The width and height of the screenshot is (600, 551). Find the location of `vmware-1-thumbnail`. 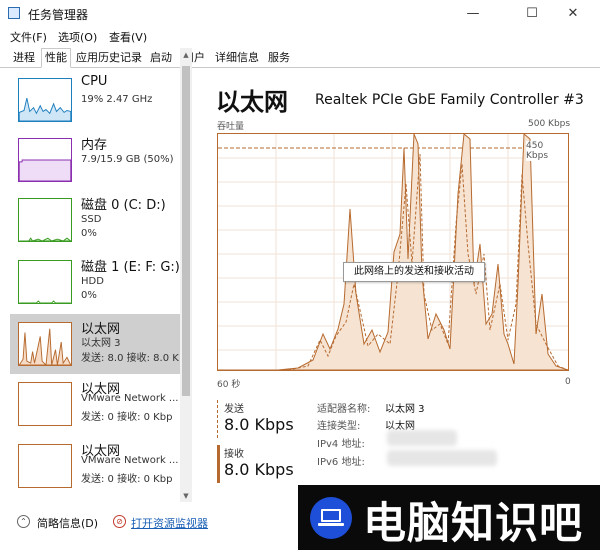

vmware-1-thumbnail is located at coordinates (45, 404).